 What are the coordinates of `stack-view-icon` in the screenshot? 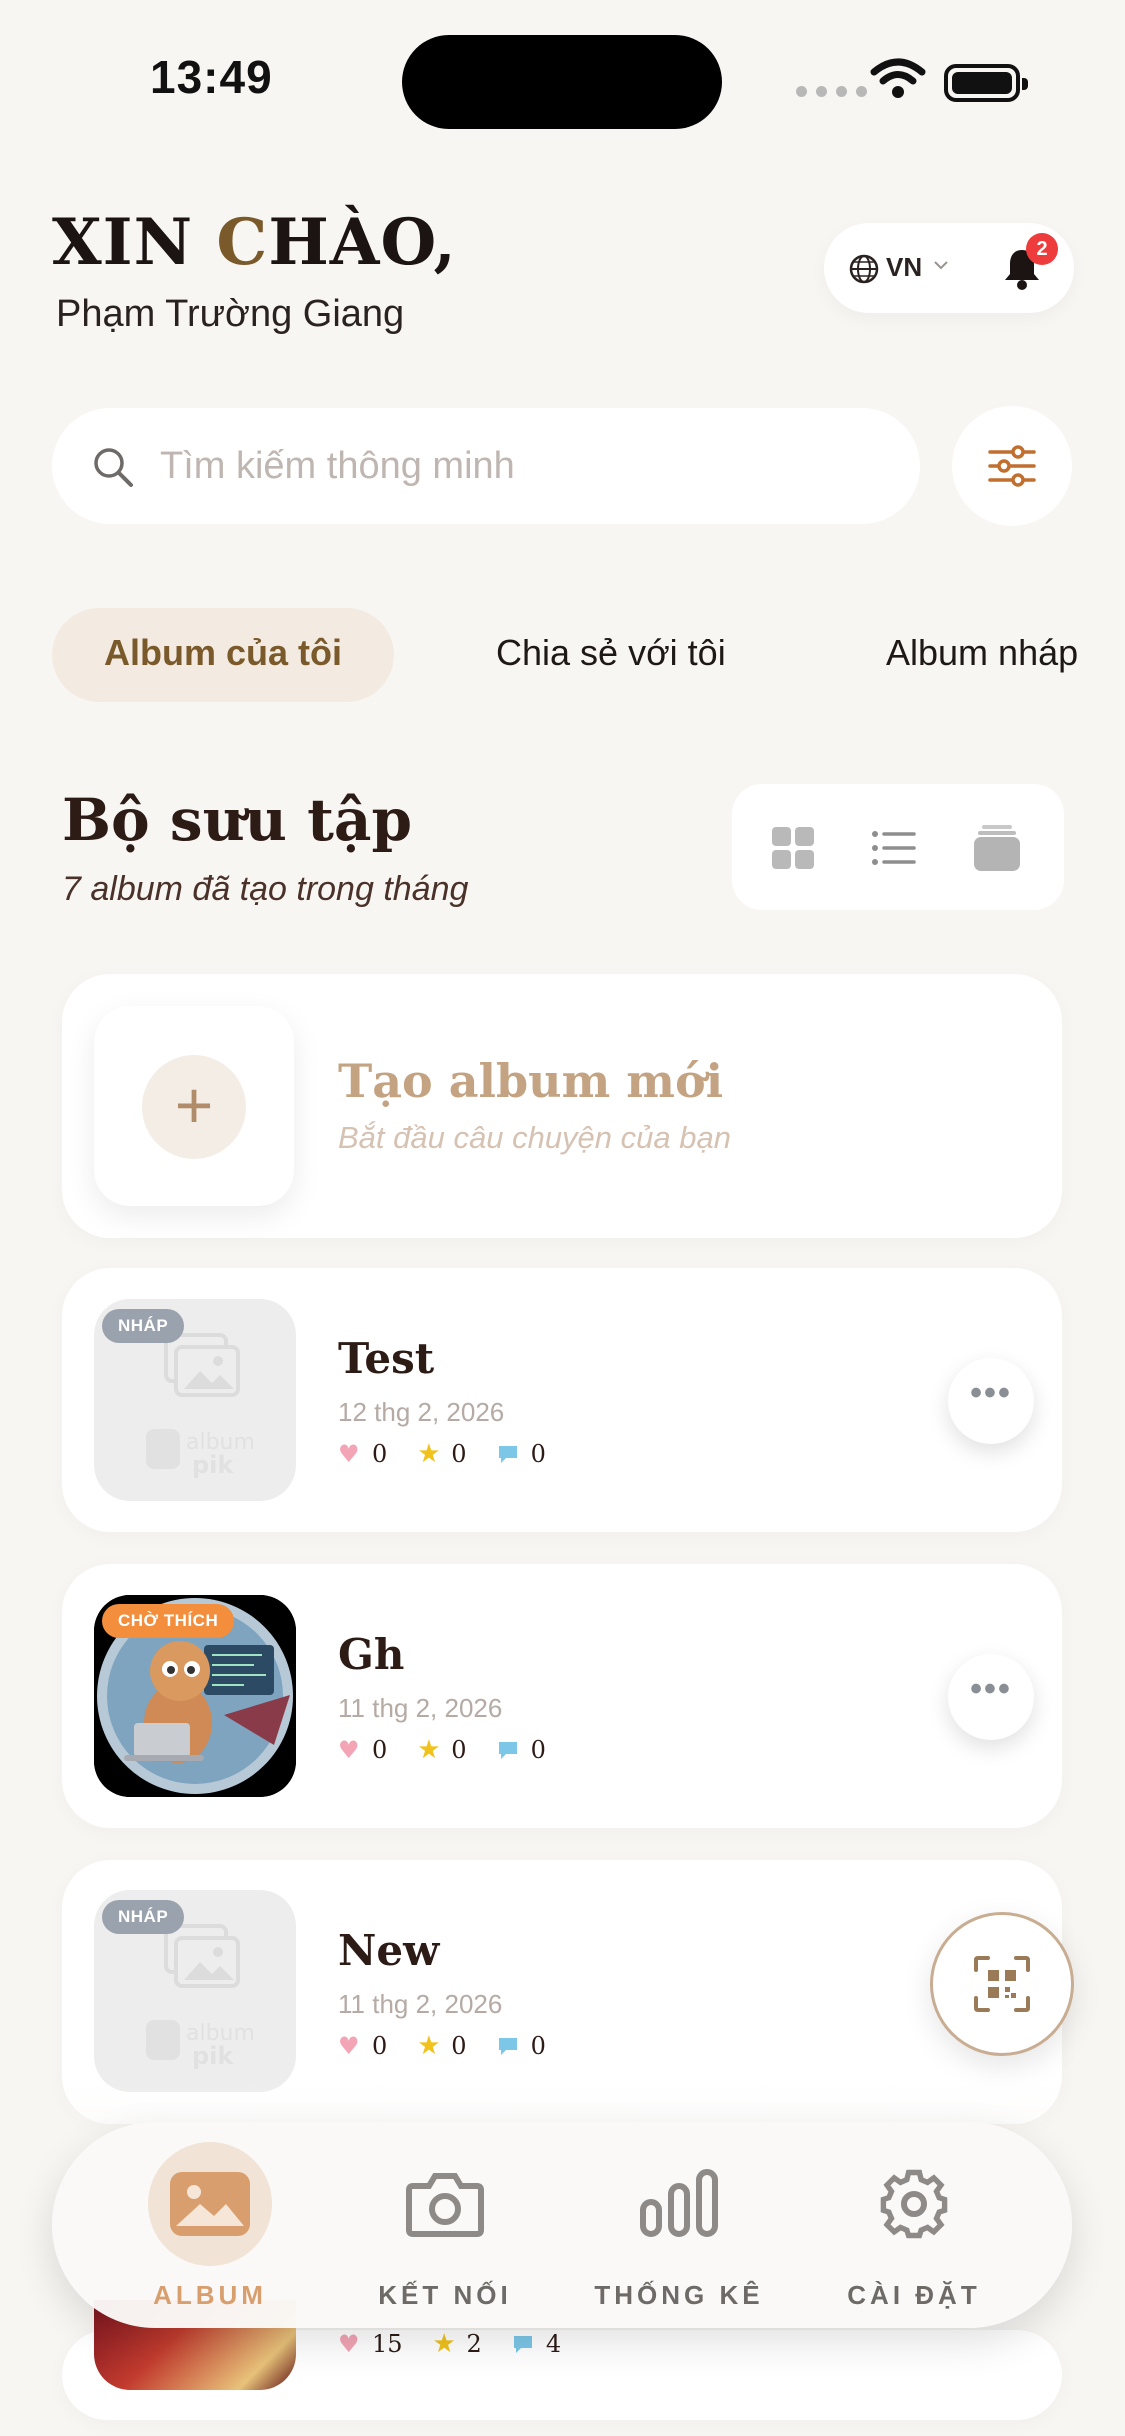 It's located at (997, 848).